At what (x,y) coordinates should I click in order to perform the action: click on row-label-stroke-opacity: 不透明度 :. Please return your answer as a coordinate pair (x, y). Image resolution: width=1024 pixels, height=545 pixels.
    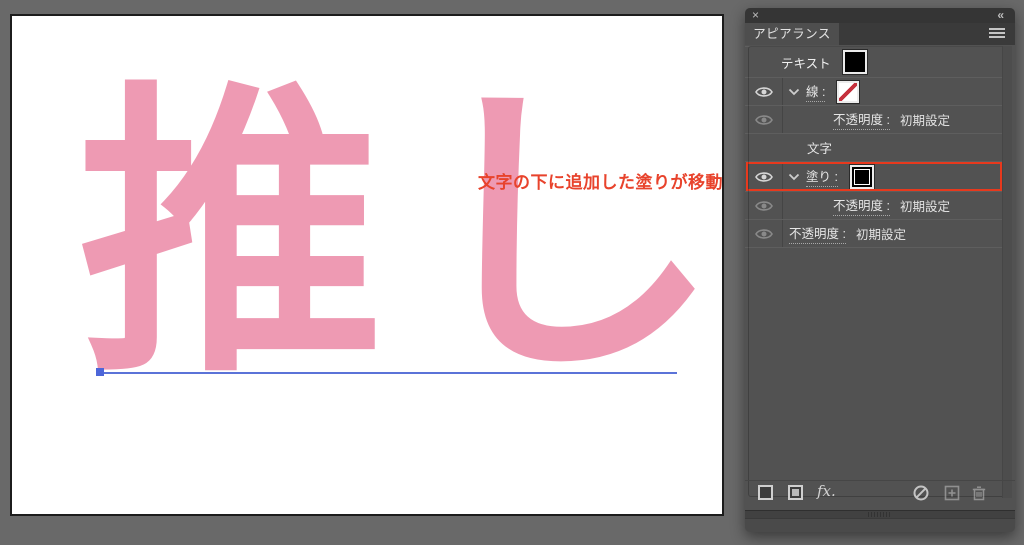
    Looking at the image, I should click on (861, 119).